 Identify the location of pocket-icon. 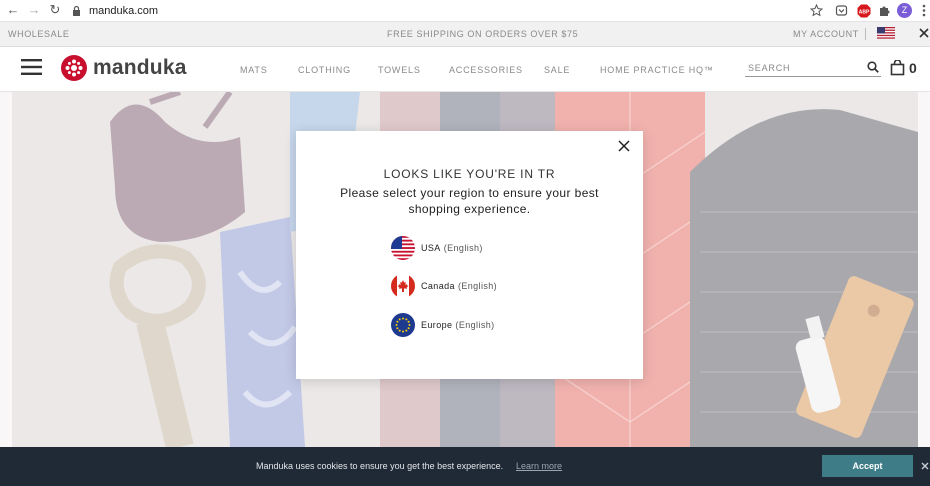
(841, 10).